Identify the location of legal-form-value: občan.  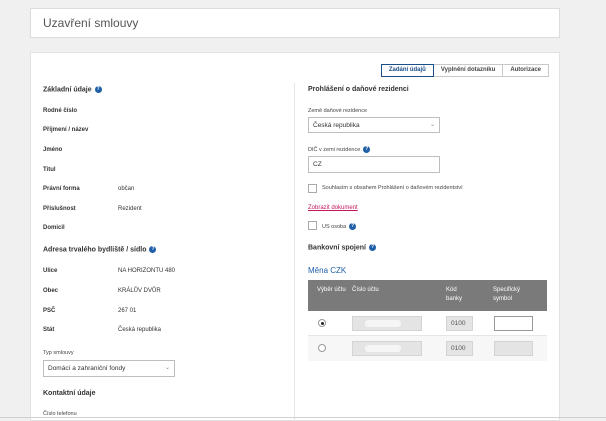
(126, 189).